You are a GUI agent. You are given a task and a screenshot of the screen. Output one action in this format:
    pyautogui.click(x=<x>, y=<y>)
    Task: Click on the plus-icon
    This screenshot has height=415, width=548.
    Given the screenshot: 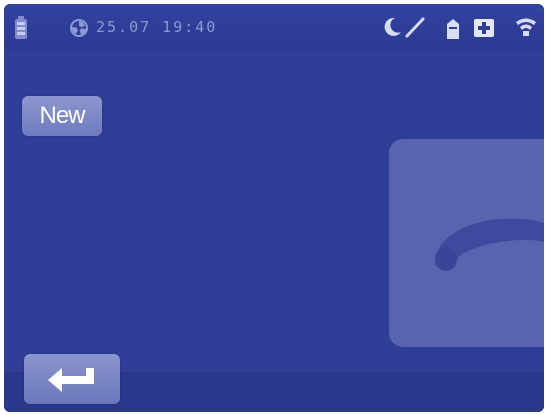 What is the action you would take?
    pyautogui.click(x=484, y=28)
    